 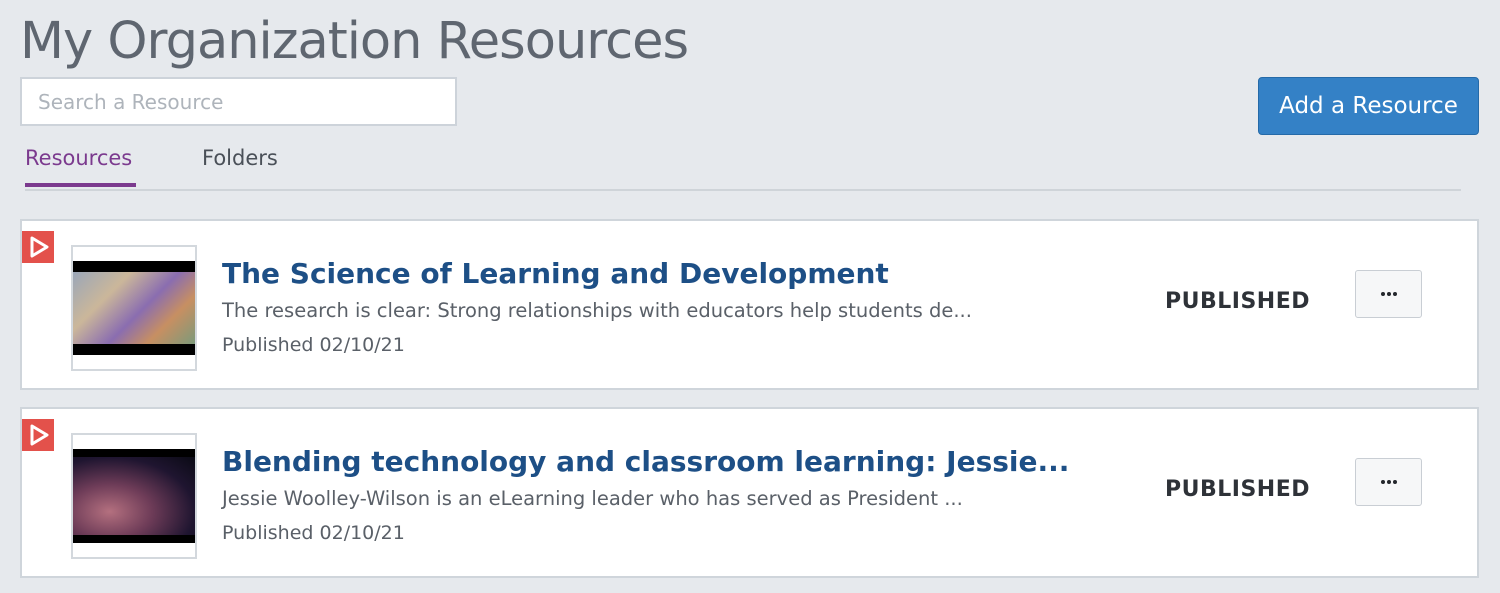 What do you see at coordinates (555, 274) in the screenshot?
I see `resource-title: The Science of Learning and Development` at bounding box center [555, 274].